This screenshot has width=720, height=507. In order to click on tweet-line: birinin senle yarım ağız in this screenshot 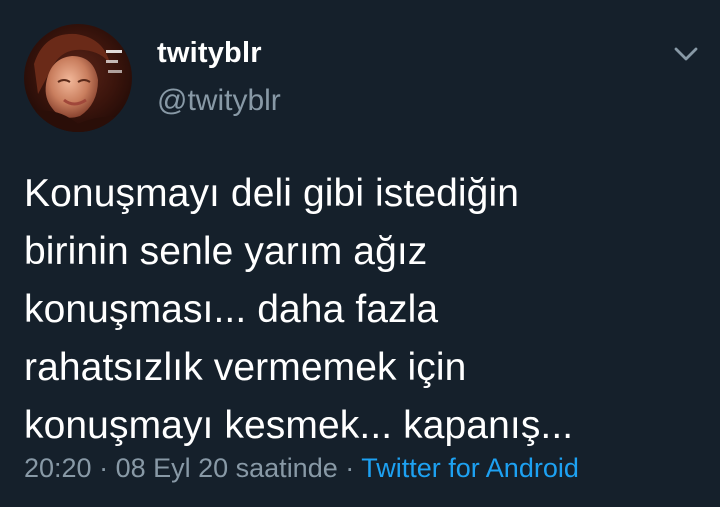, I will do `click(226, 251)`.